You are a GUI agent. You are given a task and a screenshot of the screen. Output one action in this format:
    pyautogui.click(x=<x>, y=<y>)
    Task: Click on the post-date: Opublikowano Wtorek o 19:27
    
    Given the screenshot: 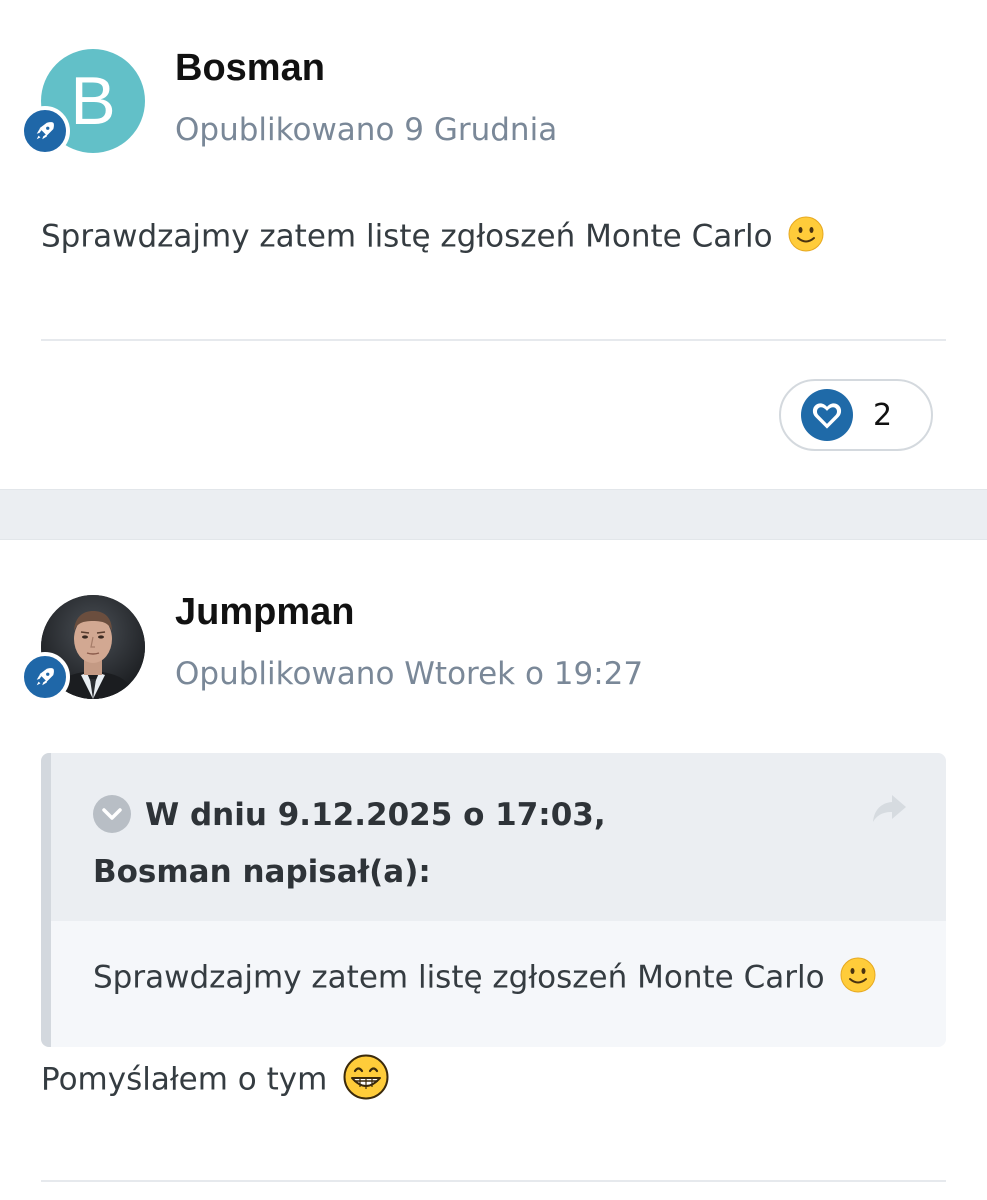 What is the action you would take?
    pyautogui.click(x=409, y=674)
    